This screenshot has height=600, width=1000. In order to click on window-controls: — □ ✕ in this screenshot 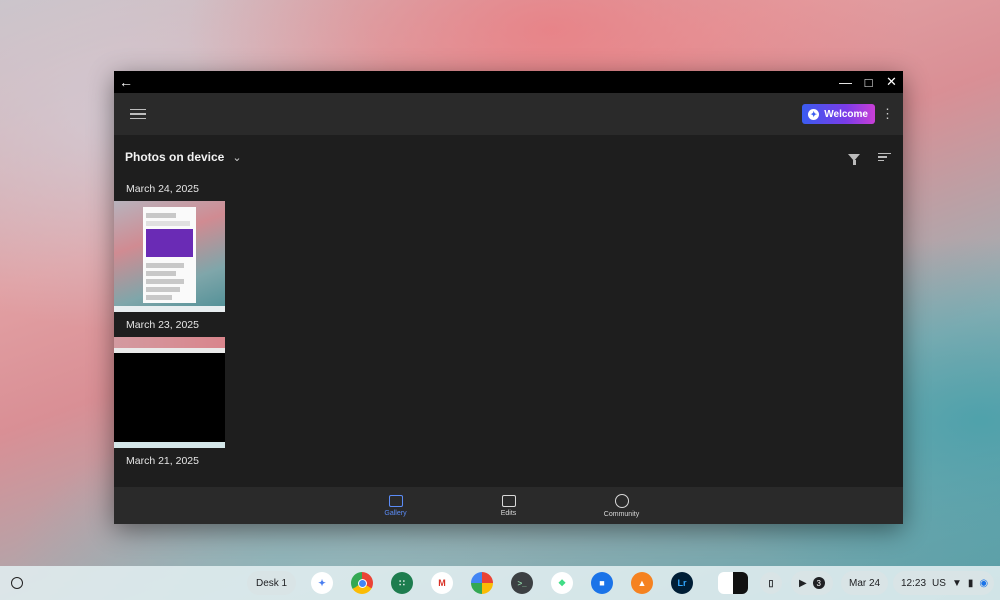, I will do `click(868, 82)`.